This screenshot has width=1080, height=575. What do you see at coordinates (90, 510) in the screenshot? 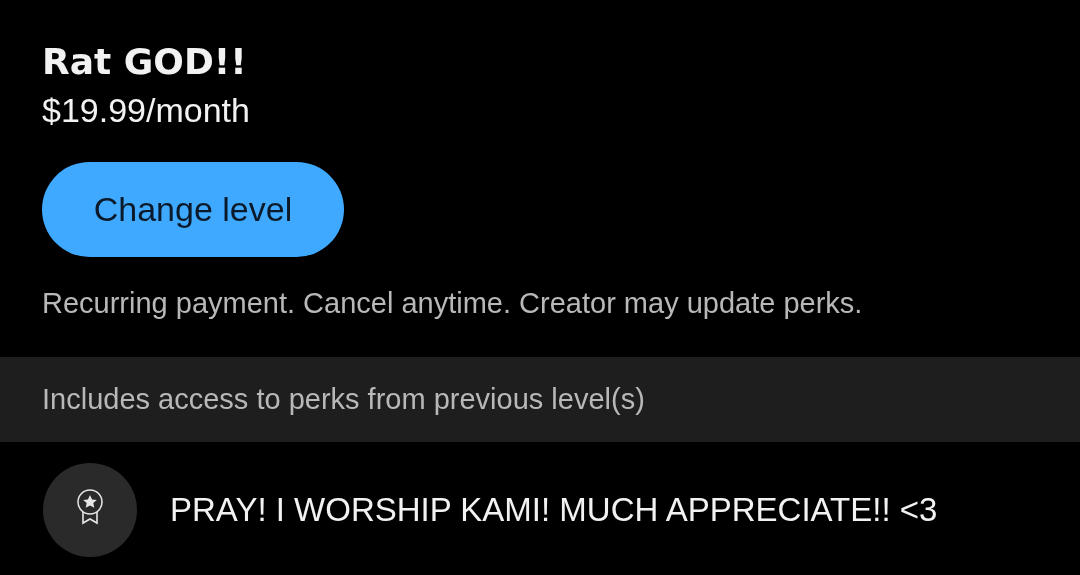
I see `award-ribbon-icon` at bounding box center [90, 510].